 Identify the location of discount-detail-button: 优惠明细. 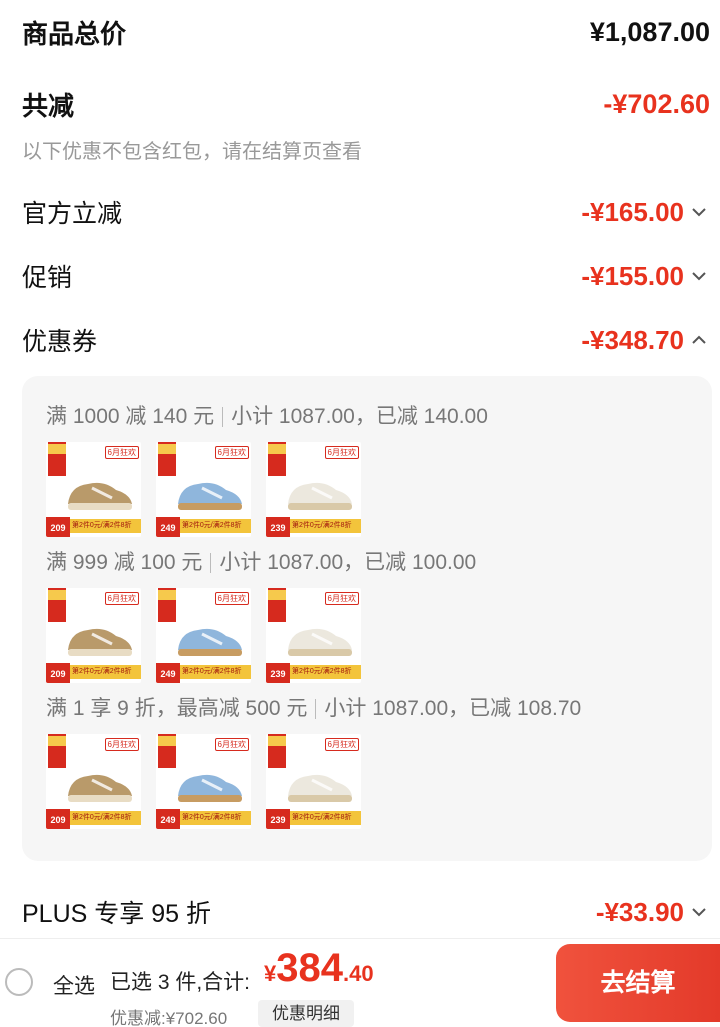
(306, 1013).